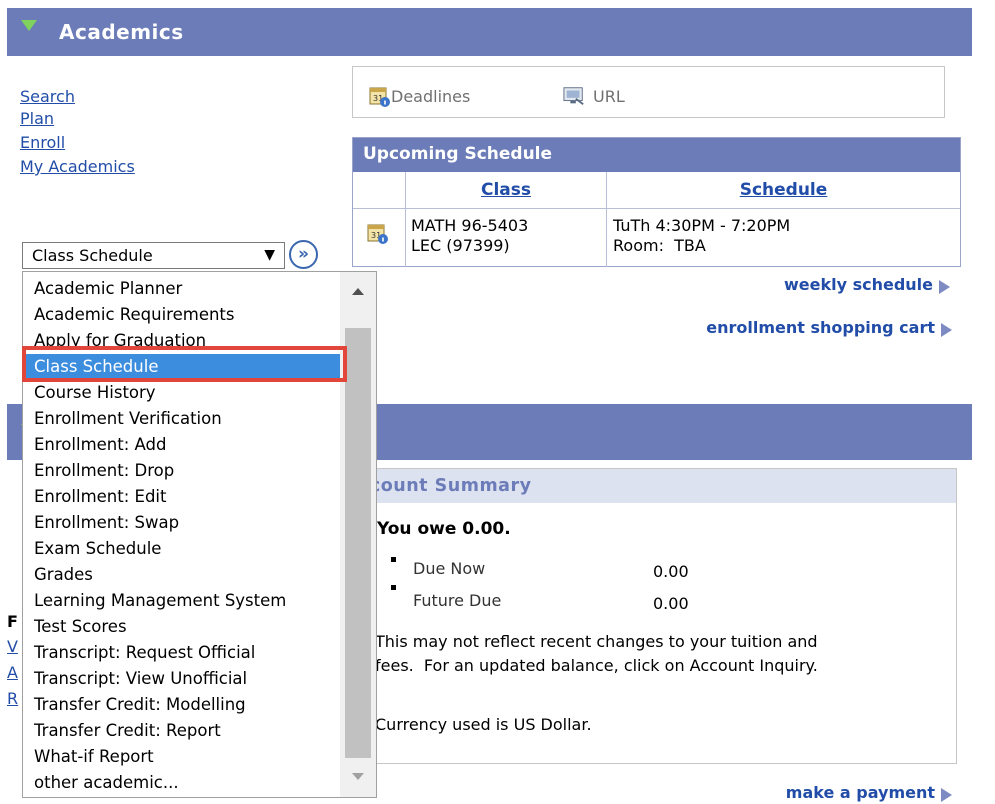 Image resolution: width=995 pixels, height=804 pixels. Describe the element at coordinates (182, 627) in the screenshot. I see `dropdown-option: Test Scores` at that location.